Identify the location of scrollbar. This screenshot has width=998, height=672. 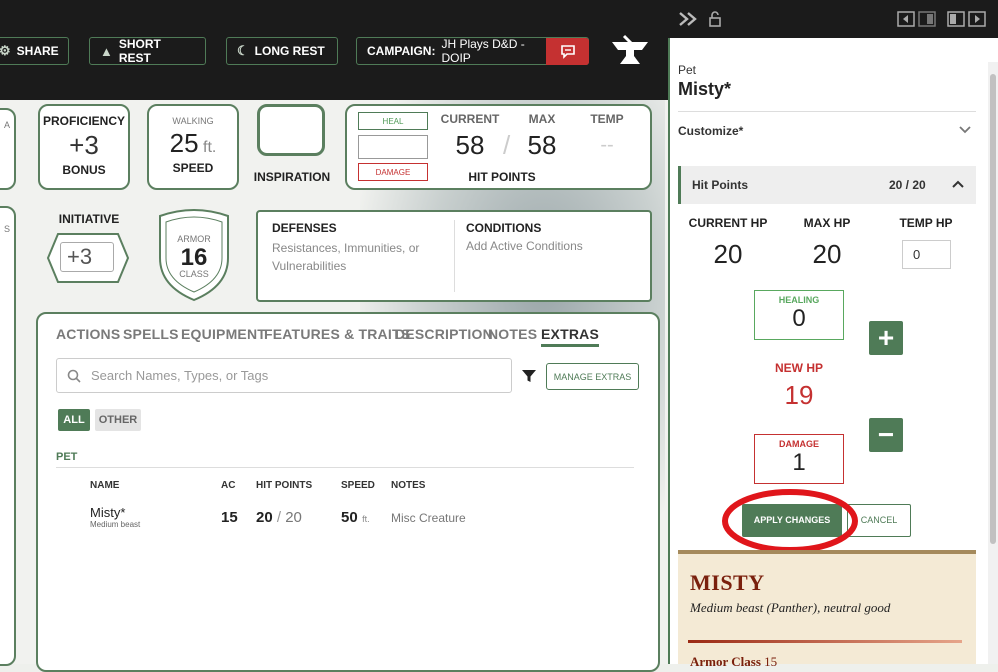
(993, 363).